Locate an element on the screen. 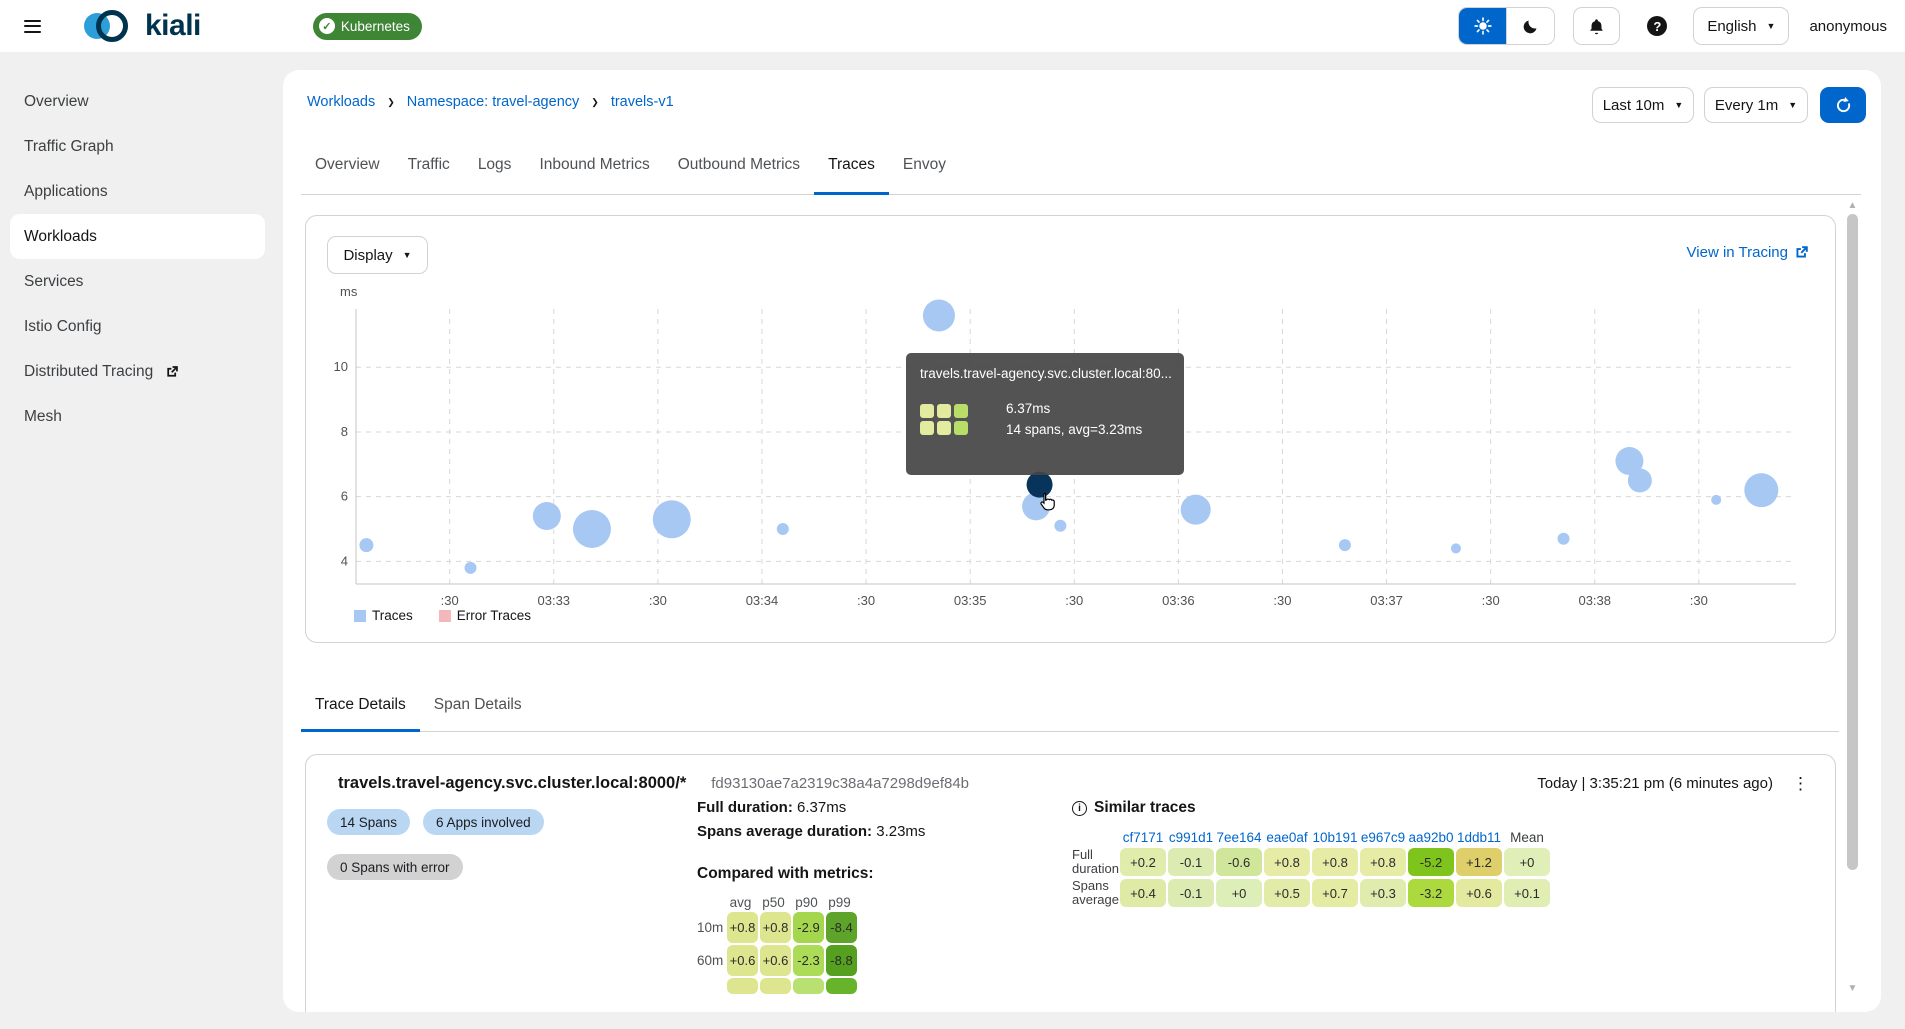 The width and height of the screenshot is (1905, 1029). compared-metrics-header-row: avg p50 p90 p99 is located at coordinates (825, 902).